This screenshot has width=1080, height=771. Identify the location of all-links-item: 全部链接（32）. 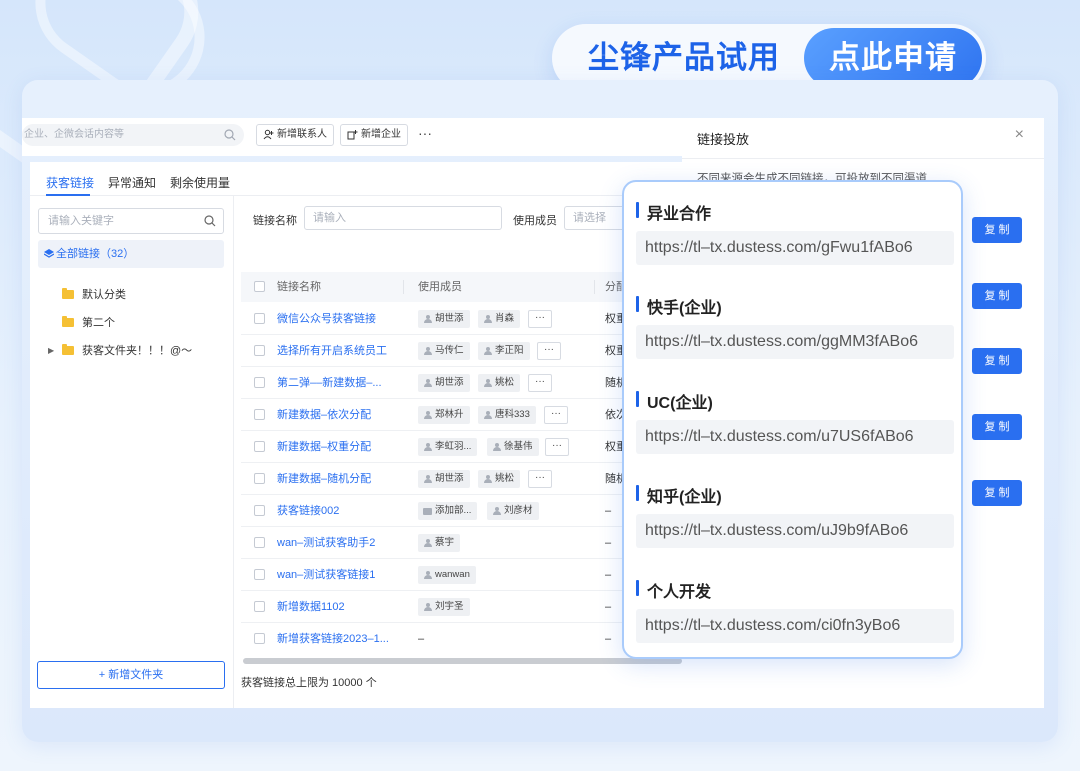
(131, 254).